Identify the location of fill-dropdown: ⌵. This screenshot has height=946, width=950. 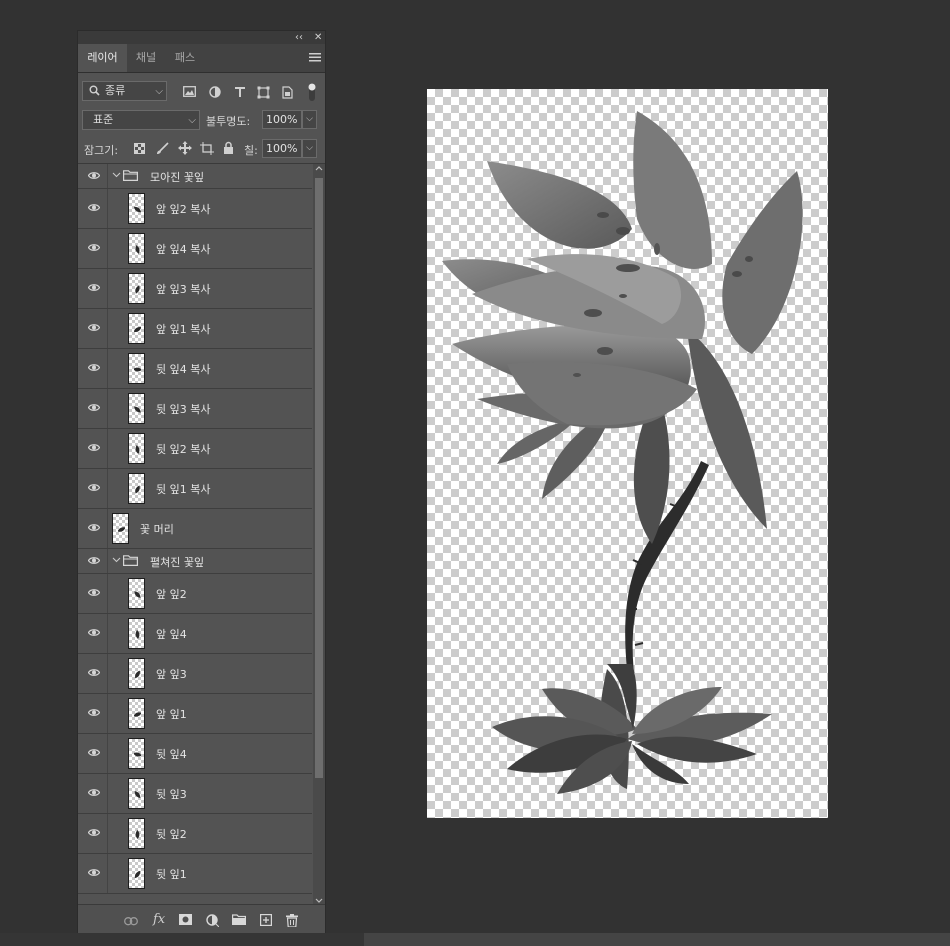
(309, 148).